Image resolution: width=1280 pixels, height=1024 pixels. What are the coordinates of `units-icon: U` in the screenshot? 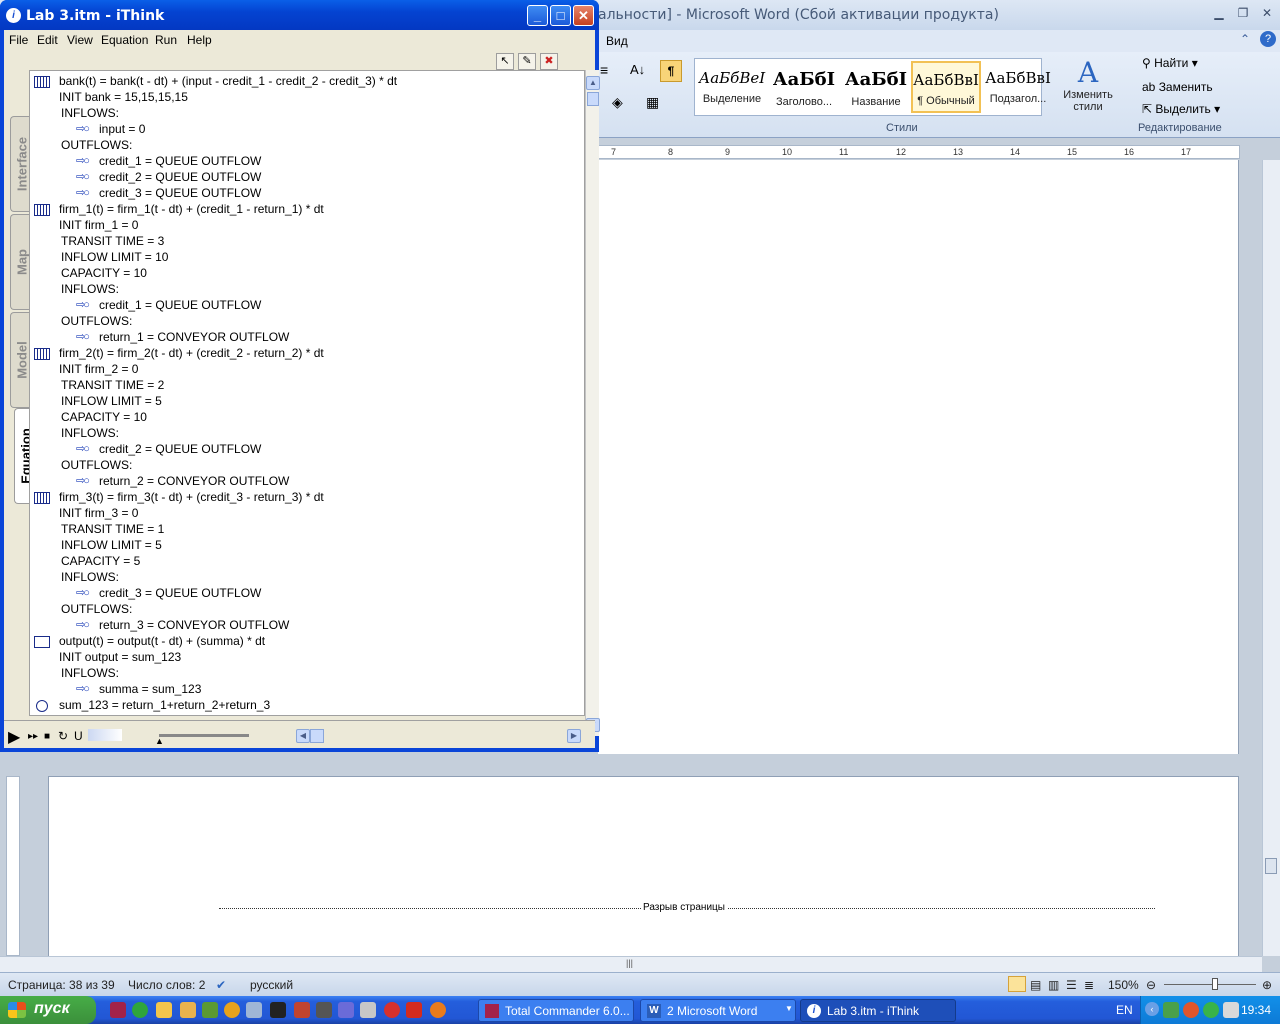 It's located at (78, 736).